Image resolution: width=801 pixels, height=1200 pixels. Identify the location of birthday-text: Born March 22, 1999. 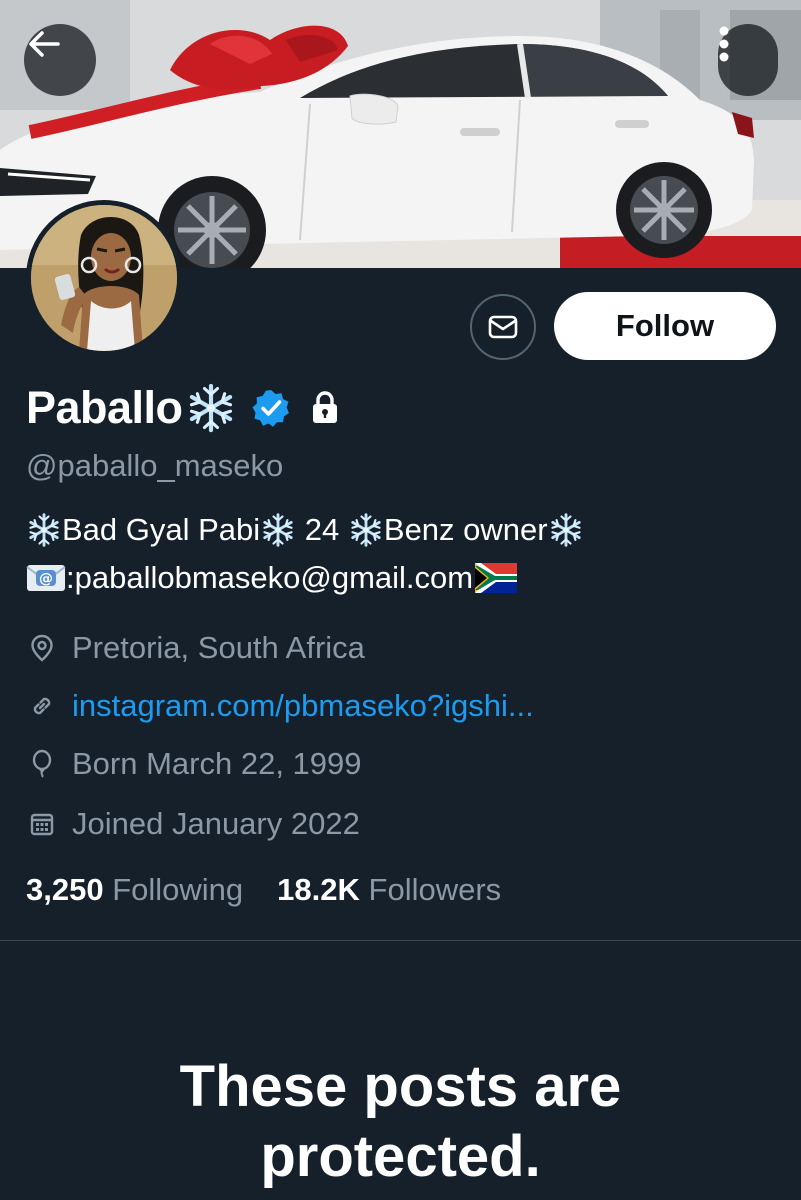
(217, 763).